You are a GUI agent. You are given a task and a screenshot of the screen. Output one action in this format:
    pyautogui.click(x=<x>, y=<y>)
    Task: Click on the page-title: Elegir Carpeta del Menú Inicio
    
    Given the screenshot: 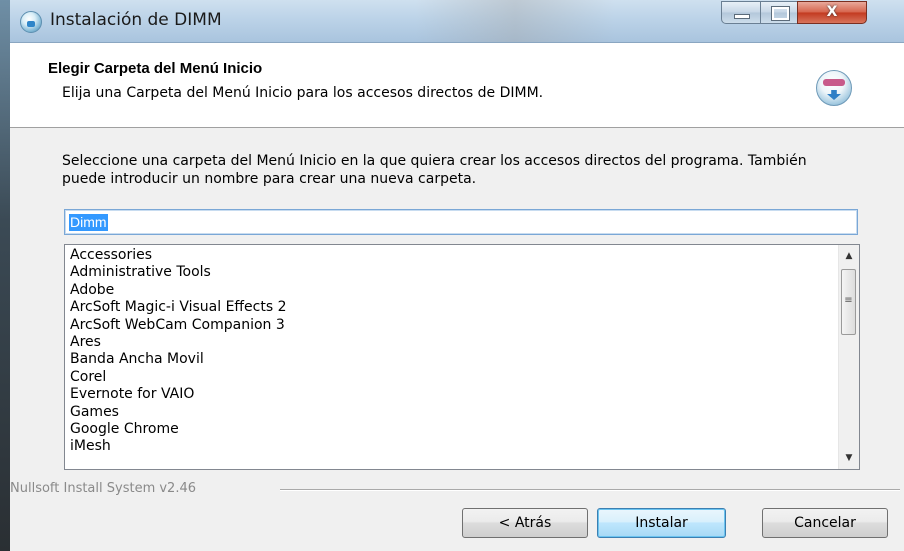 What is the action you would take?
    pyautogui.click(x=155, y=68)
    